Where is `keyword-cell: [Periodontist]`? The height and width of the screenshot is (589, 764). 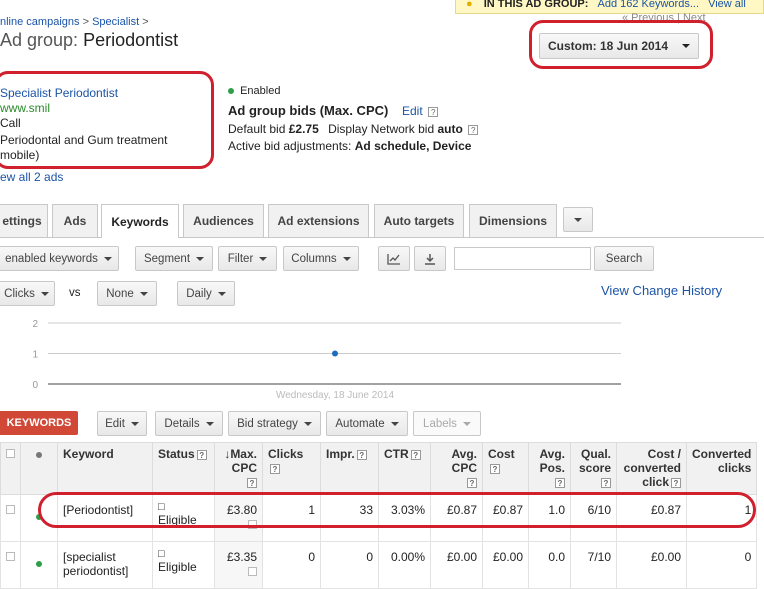 keyword-cell: [Periodontist] is located at coordinates (105, 518).